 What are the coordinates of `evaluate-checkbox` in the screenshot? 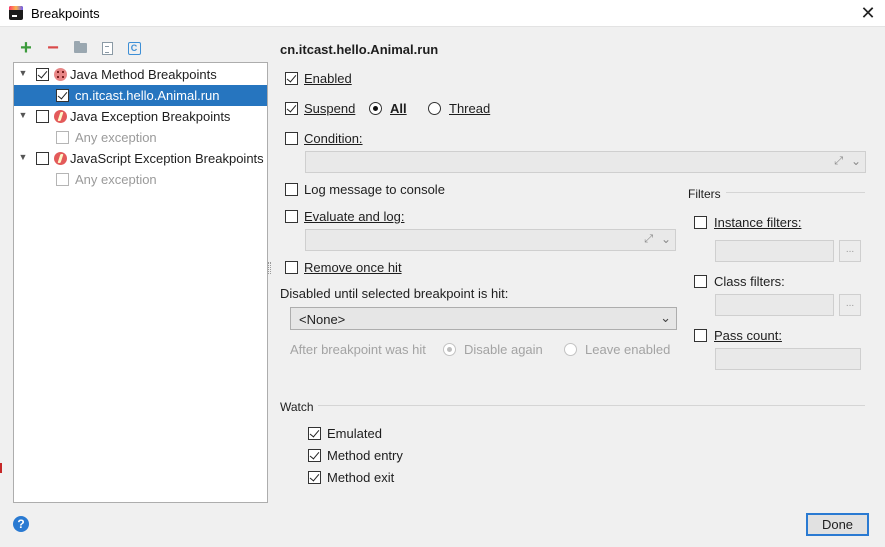 It's located at (291, 216).